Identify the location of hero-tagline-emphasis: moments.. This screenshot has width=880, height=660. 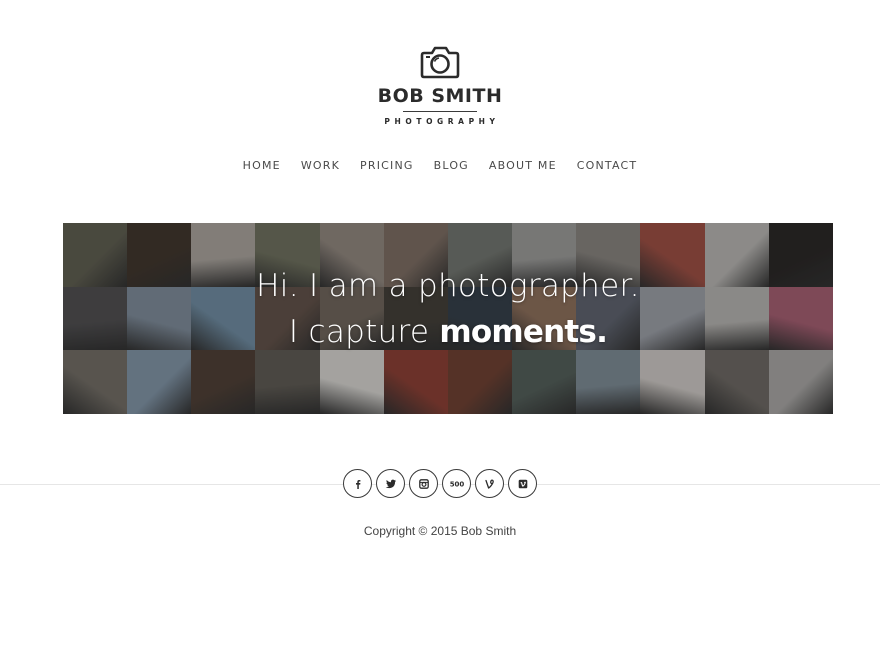
(523, 332).